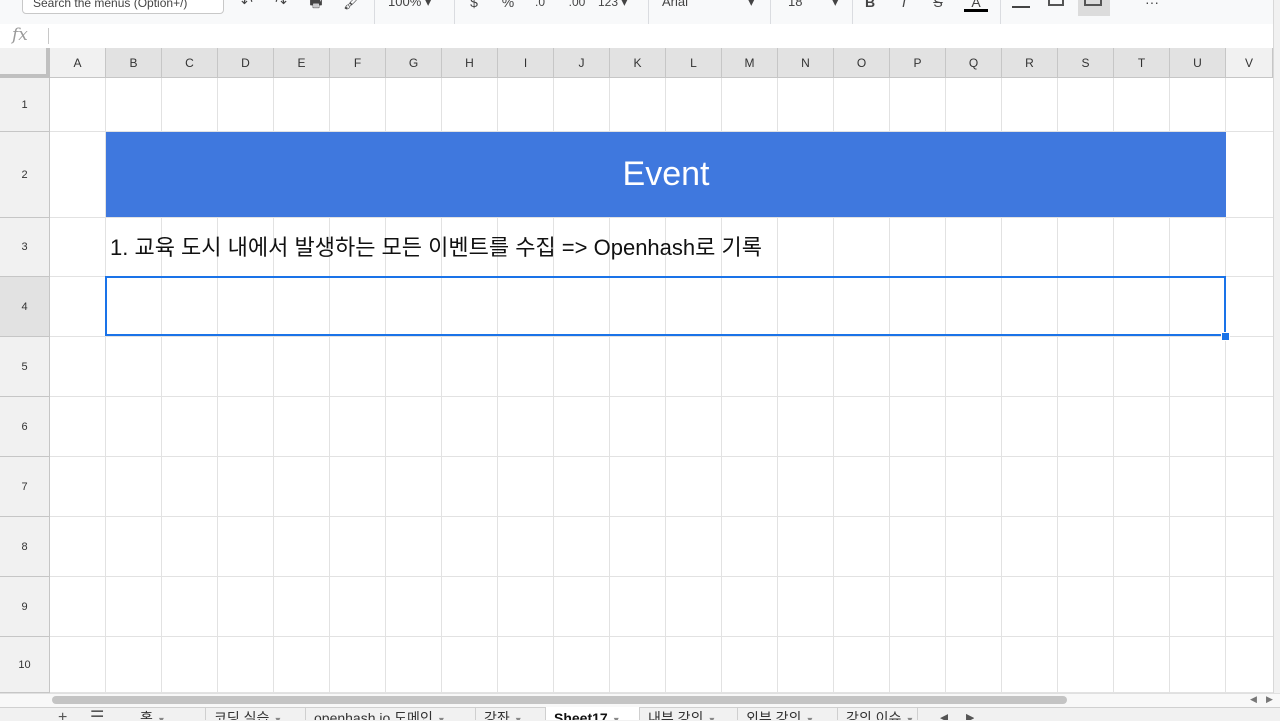 Image resolution: width=1280 pixels, height=721 pixels. What do you see at coordinates (874, 715) in the screenshot?
I see `sheet-tab-label: 강의 이슈` at bounding box center [874, 715].